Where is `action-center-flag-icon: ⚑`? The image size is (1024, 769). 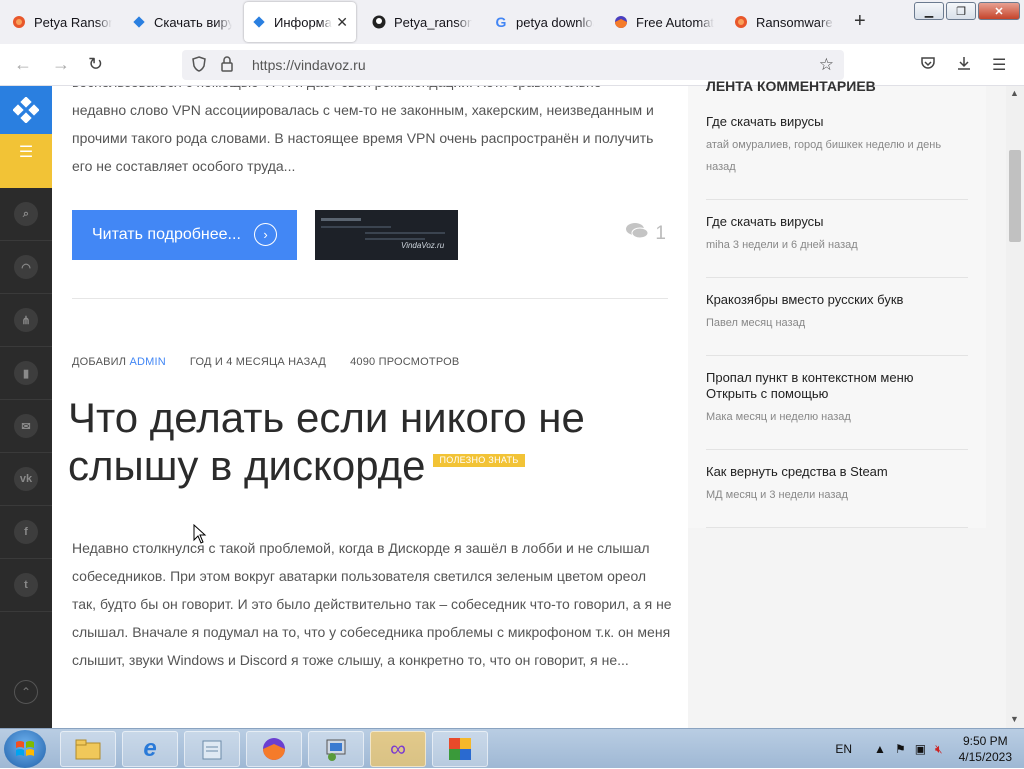
action-center-flag-icon: ⚑ is located at coordinates (900, 749).